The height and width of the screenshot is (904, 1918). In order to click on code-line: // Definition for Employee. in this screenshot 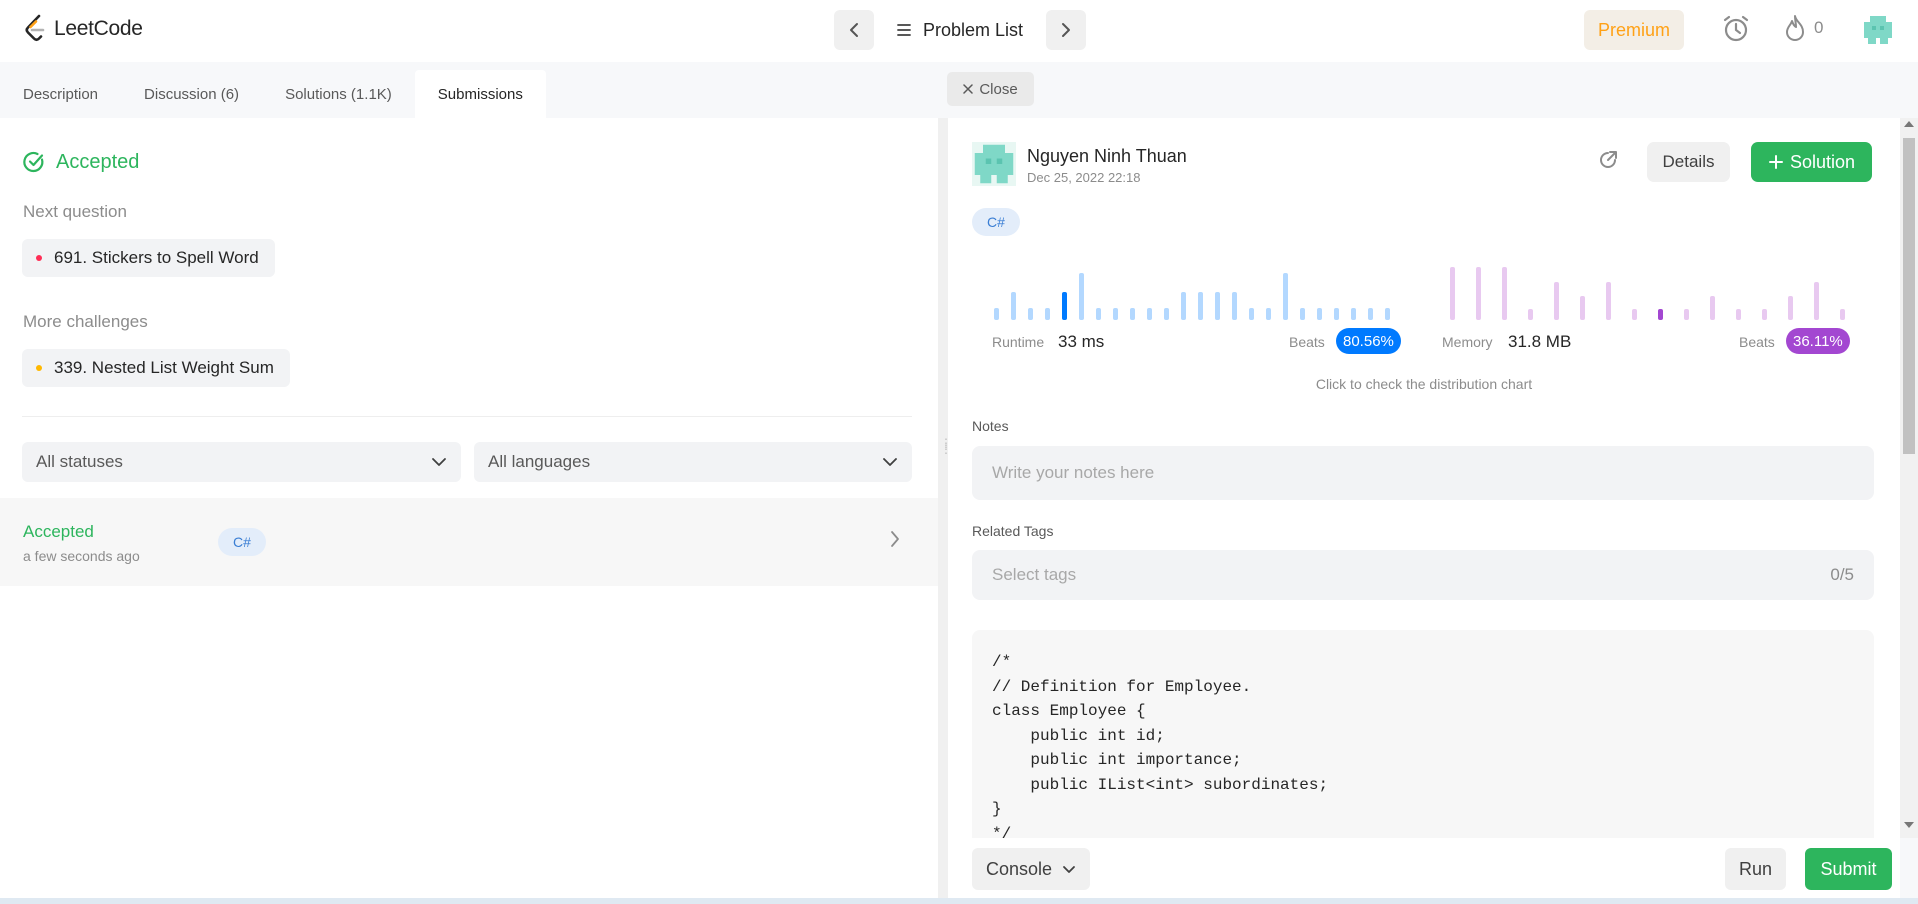, I will do `click(1122, 686)`.